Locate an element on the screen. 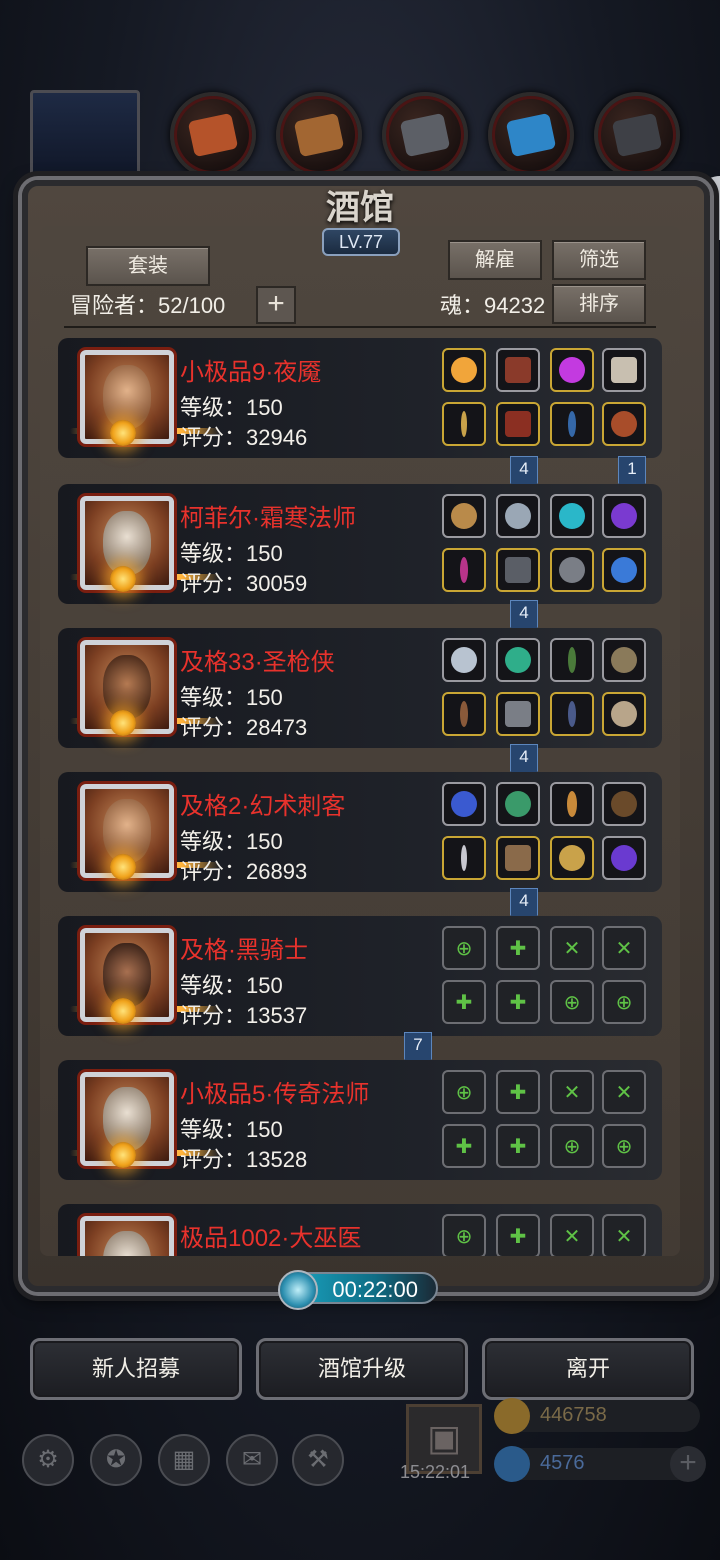 This screenshot has width=720, height=1560. hero-name: 极品1002·大巫医 is located at coordinates (271, 1238).